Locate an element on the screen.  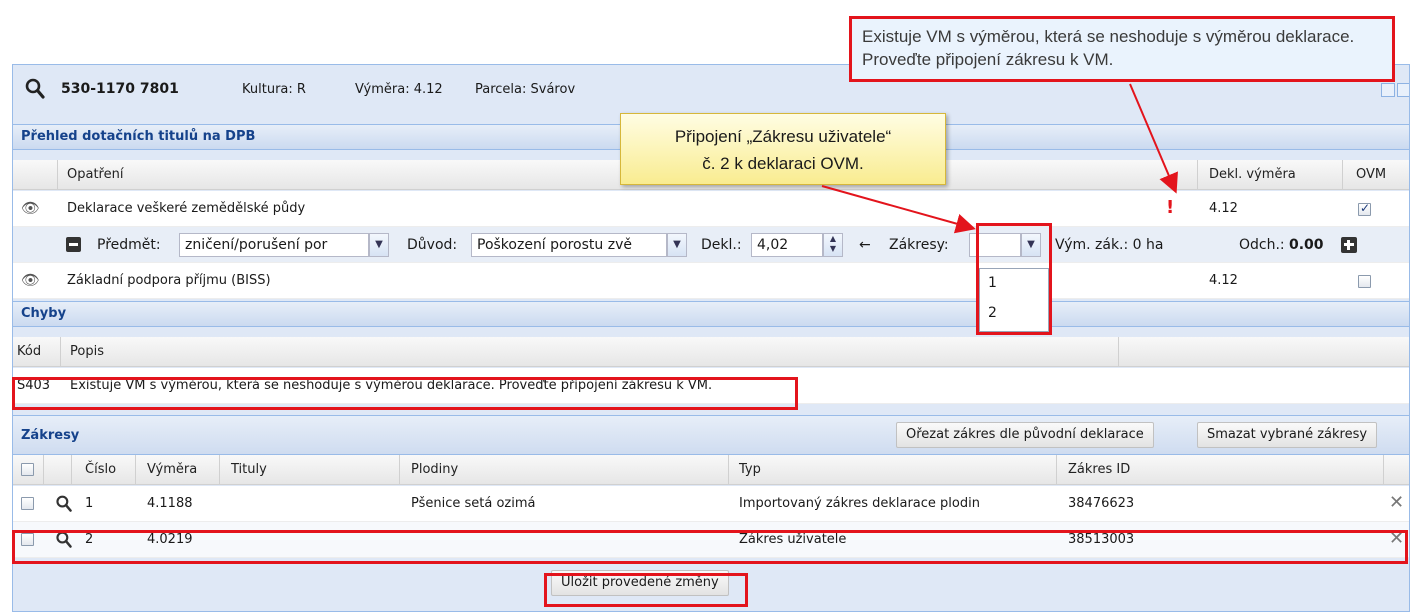
detail-row: Předmět: zničení/porušení por ▼ Důvod is located at coordinates (711, 245).